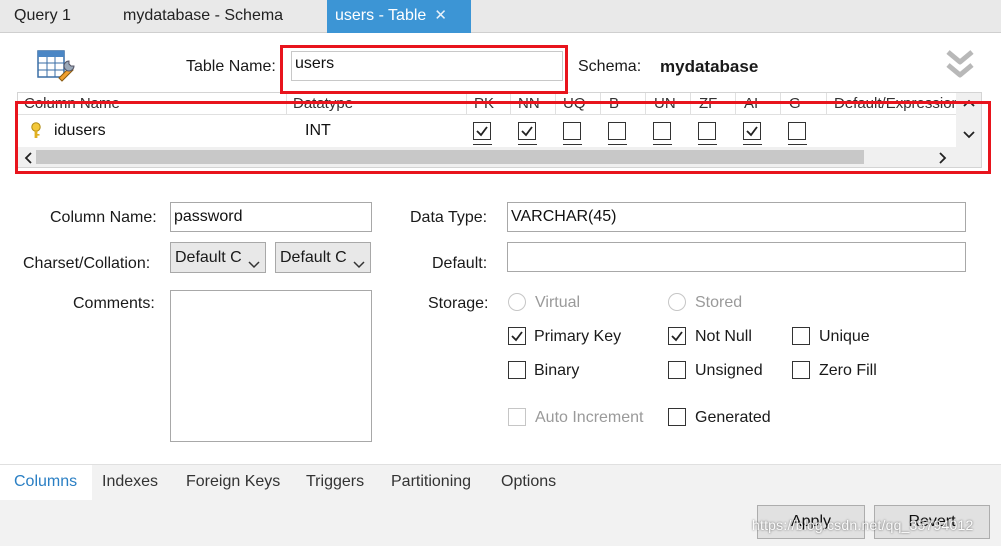  I want to click on scroll-up-icon, so click(969, 103).